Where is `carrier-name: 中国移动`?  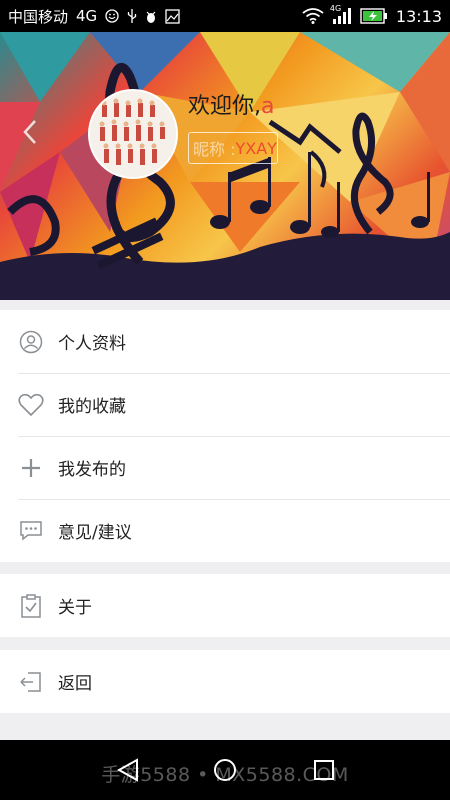
carrier-name: 中国移动 is located at coordinates (38, 16).